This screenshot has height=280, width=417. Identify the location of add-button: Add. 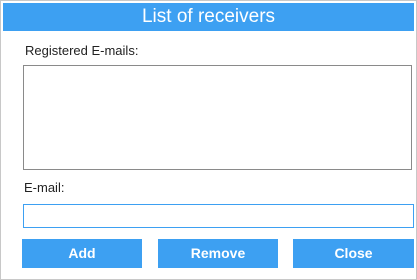
(82, 253).